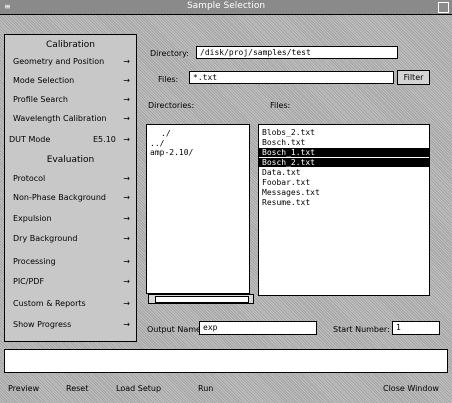 The height and width of the screenshot is (403, 452). Describe the element at coordinates (138, 388) in the screenshot. I see `load-setup-button: Load Setup` at that location.